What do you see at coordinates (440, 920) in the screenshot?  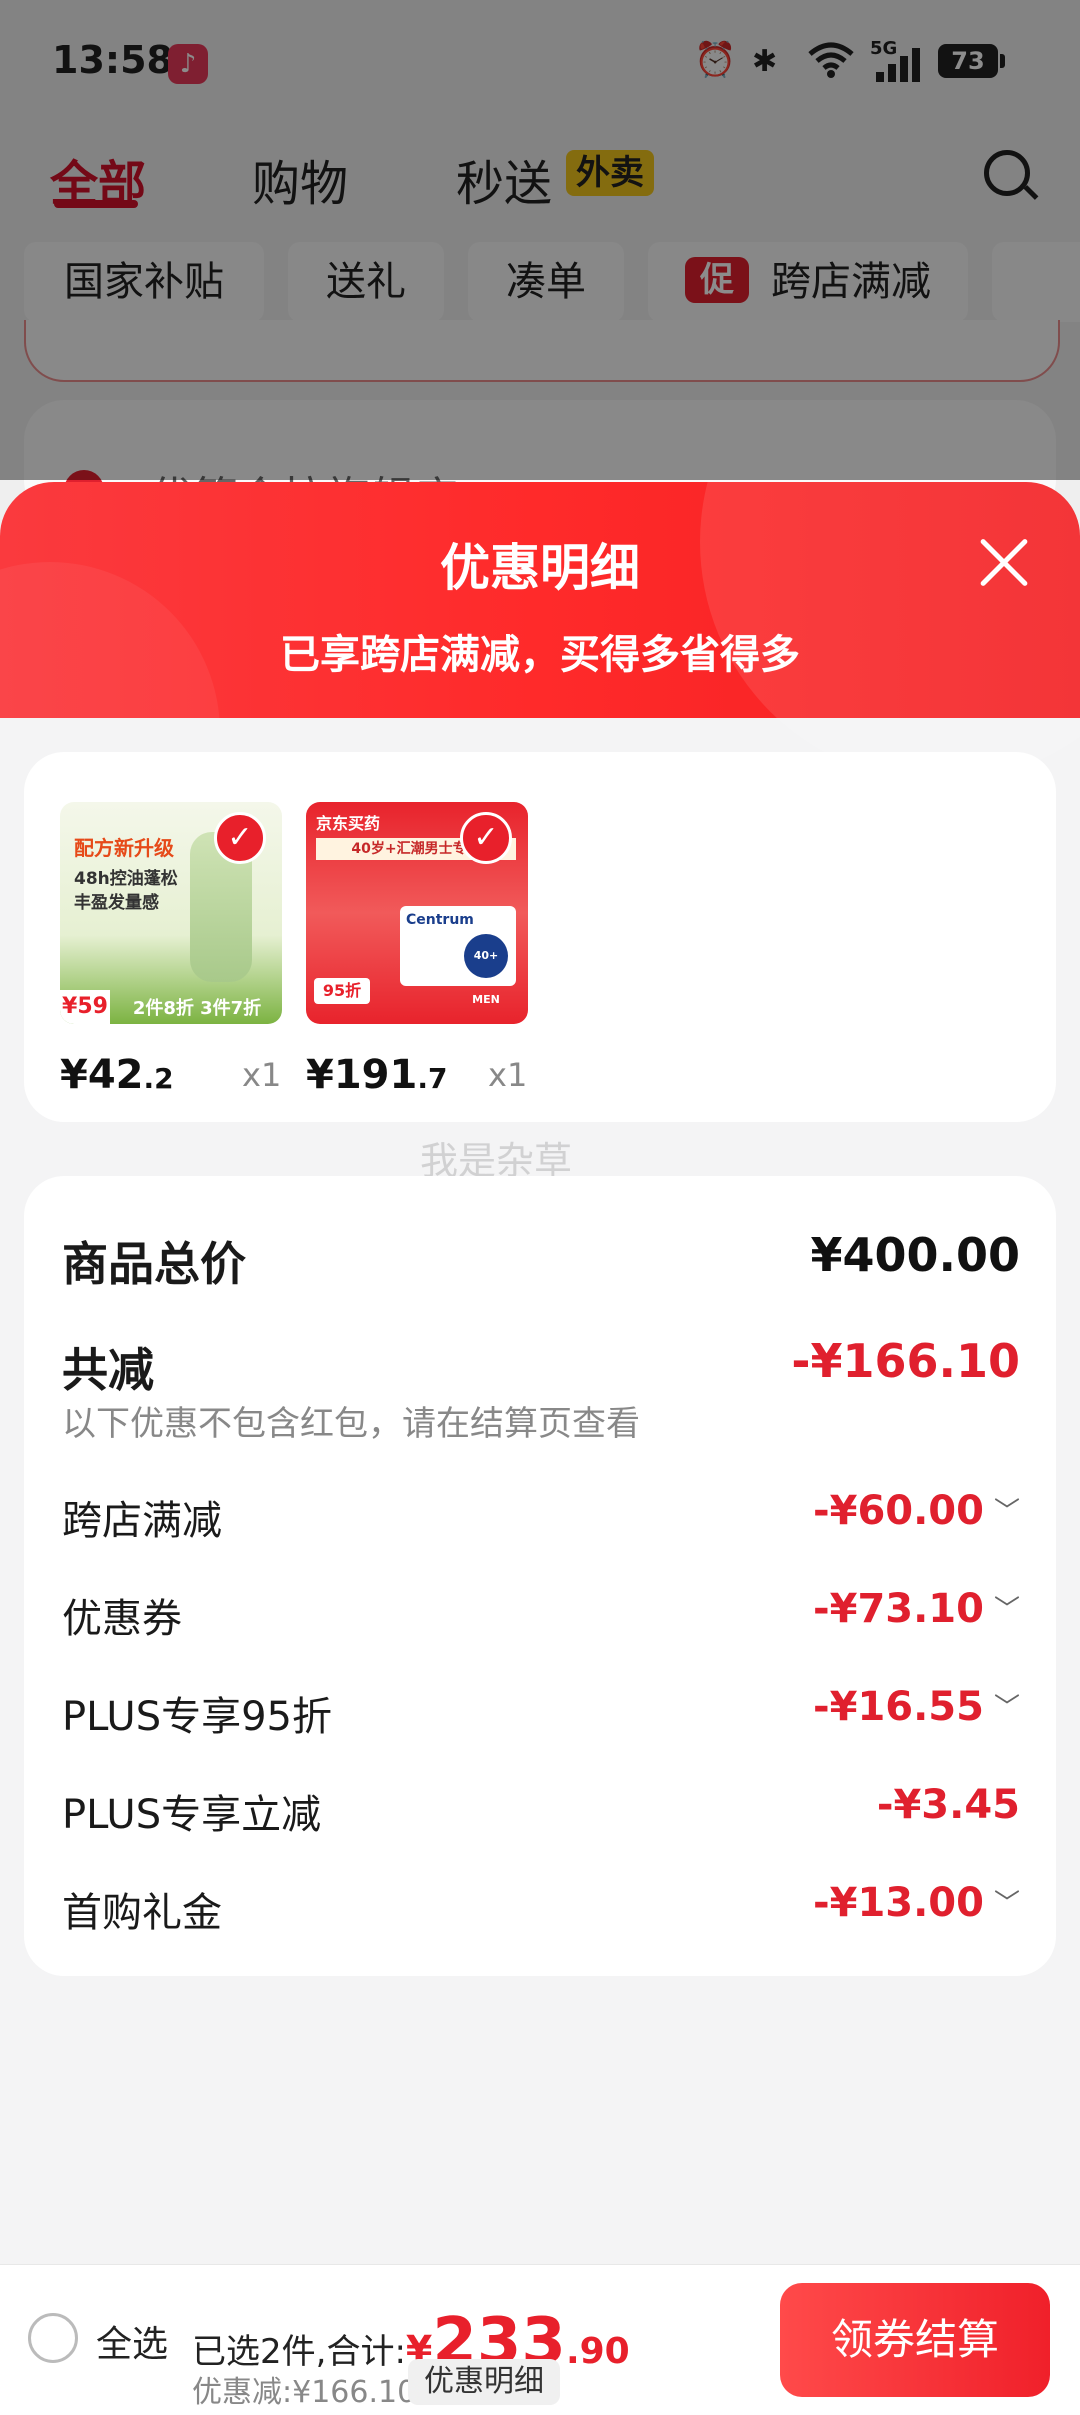 I see `product-image-brand: Centrum` at bounding box center [440, 920].